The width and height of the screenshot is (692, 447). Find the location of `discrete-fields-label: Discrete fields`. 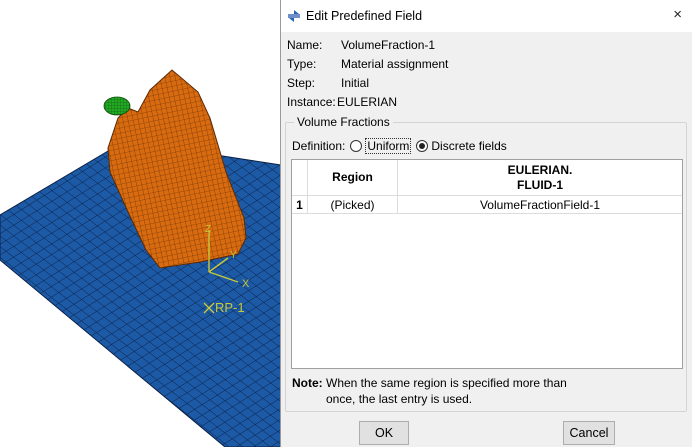

discrete-fields-label: Discrete fields is located at coordinates (468, 146).